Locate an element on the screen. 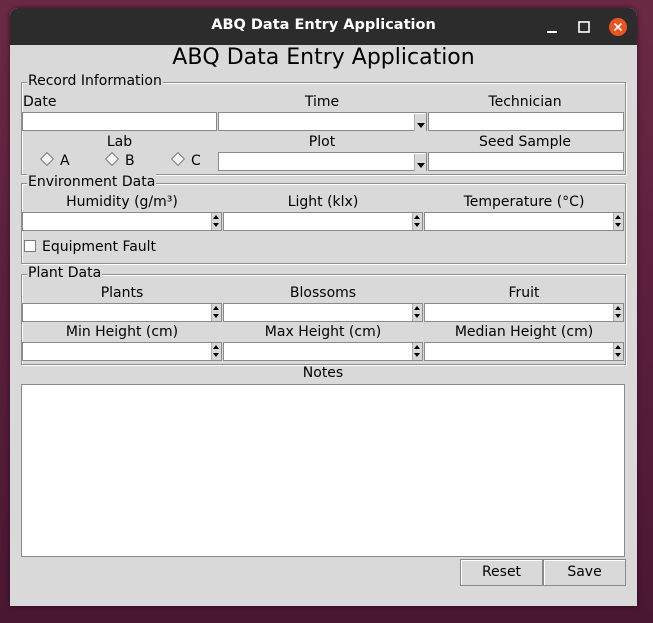 The width and height of the screenshot is (653, 623). plot-combobox is located at coordinates (322, 161).